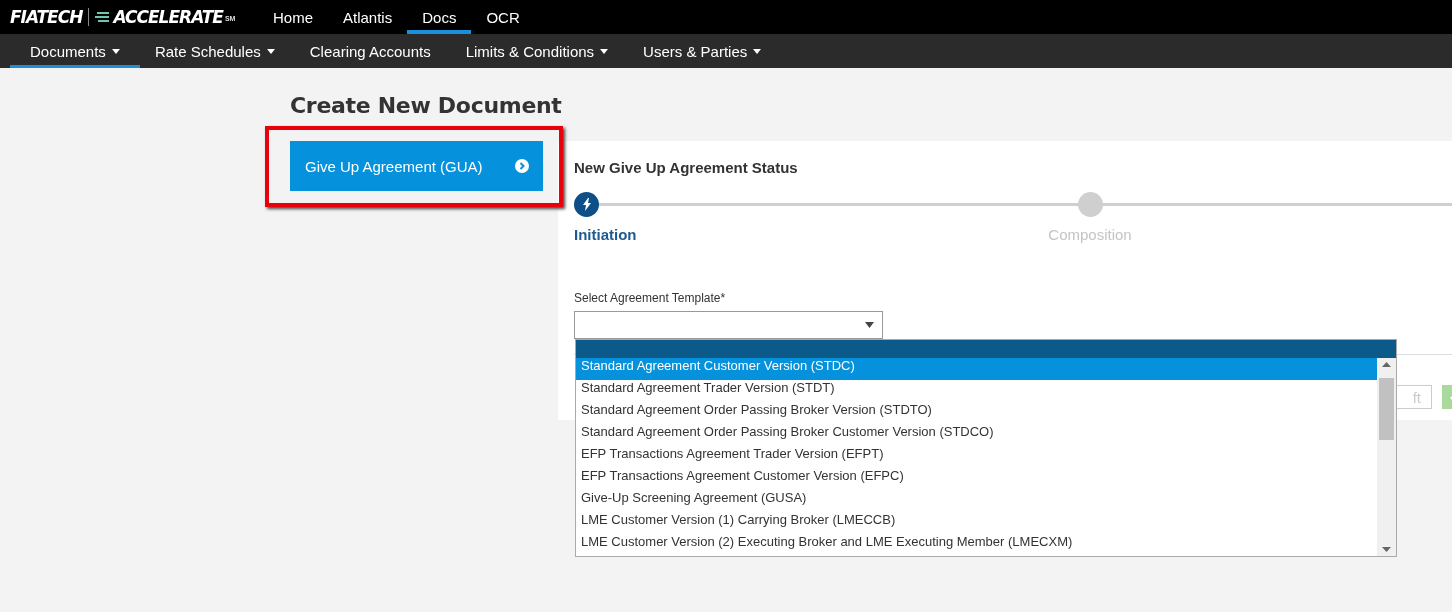 The height and width of the screenshot is (612, 1452). What do you see at coordinates (1090, 234) in the screenshot?
I see `step-label: Composition` at bounding box center [1090, 234].